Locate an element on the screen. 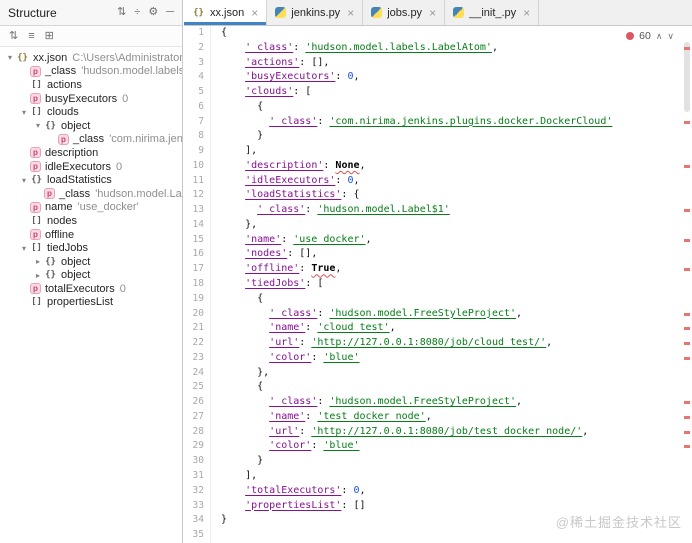 This screenshot has width=692, height=543. tree-item-label: xx.json is located at coordinates (50, 57).